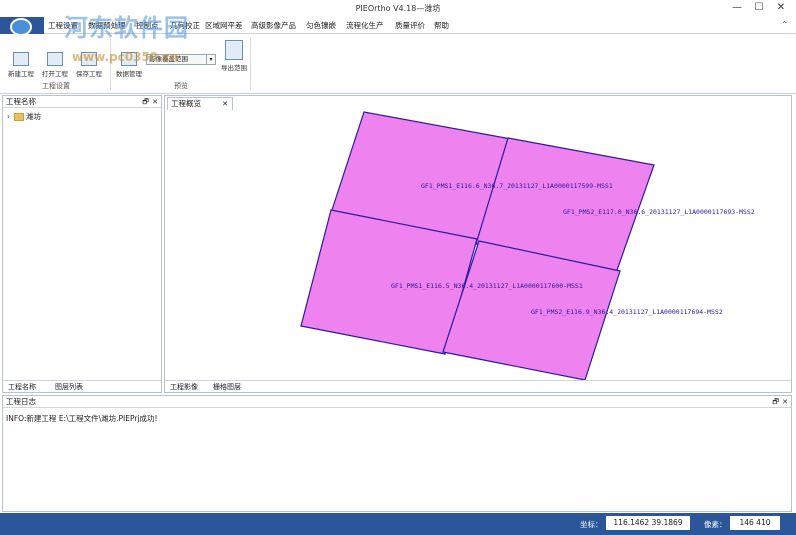 Image resolution: width=796 pixels, height=535 pixels. Describe the element at coordinates (781, 8) in the screenshot. I see `close-button: ✕` at that location.